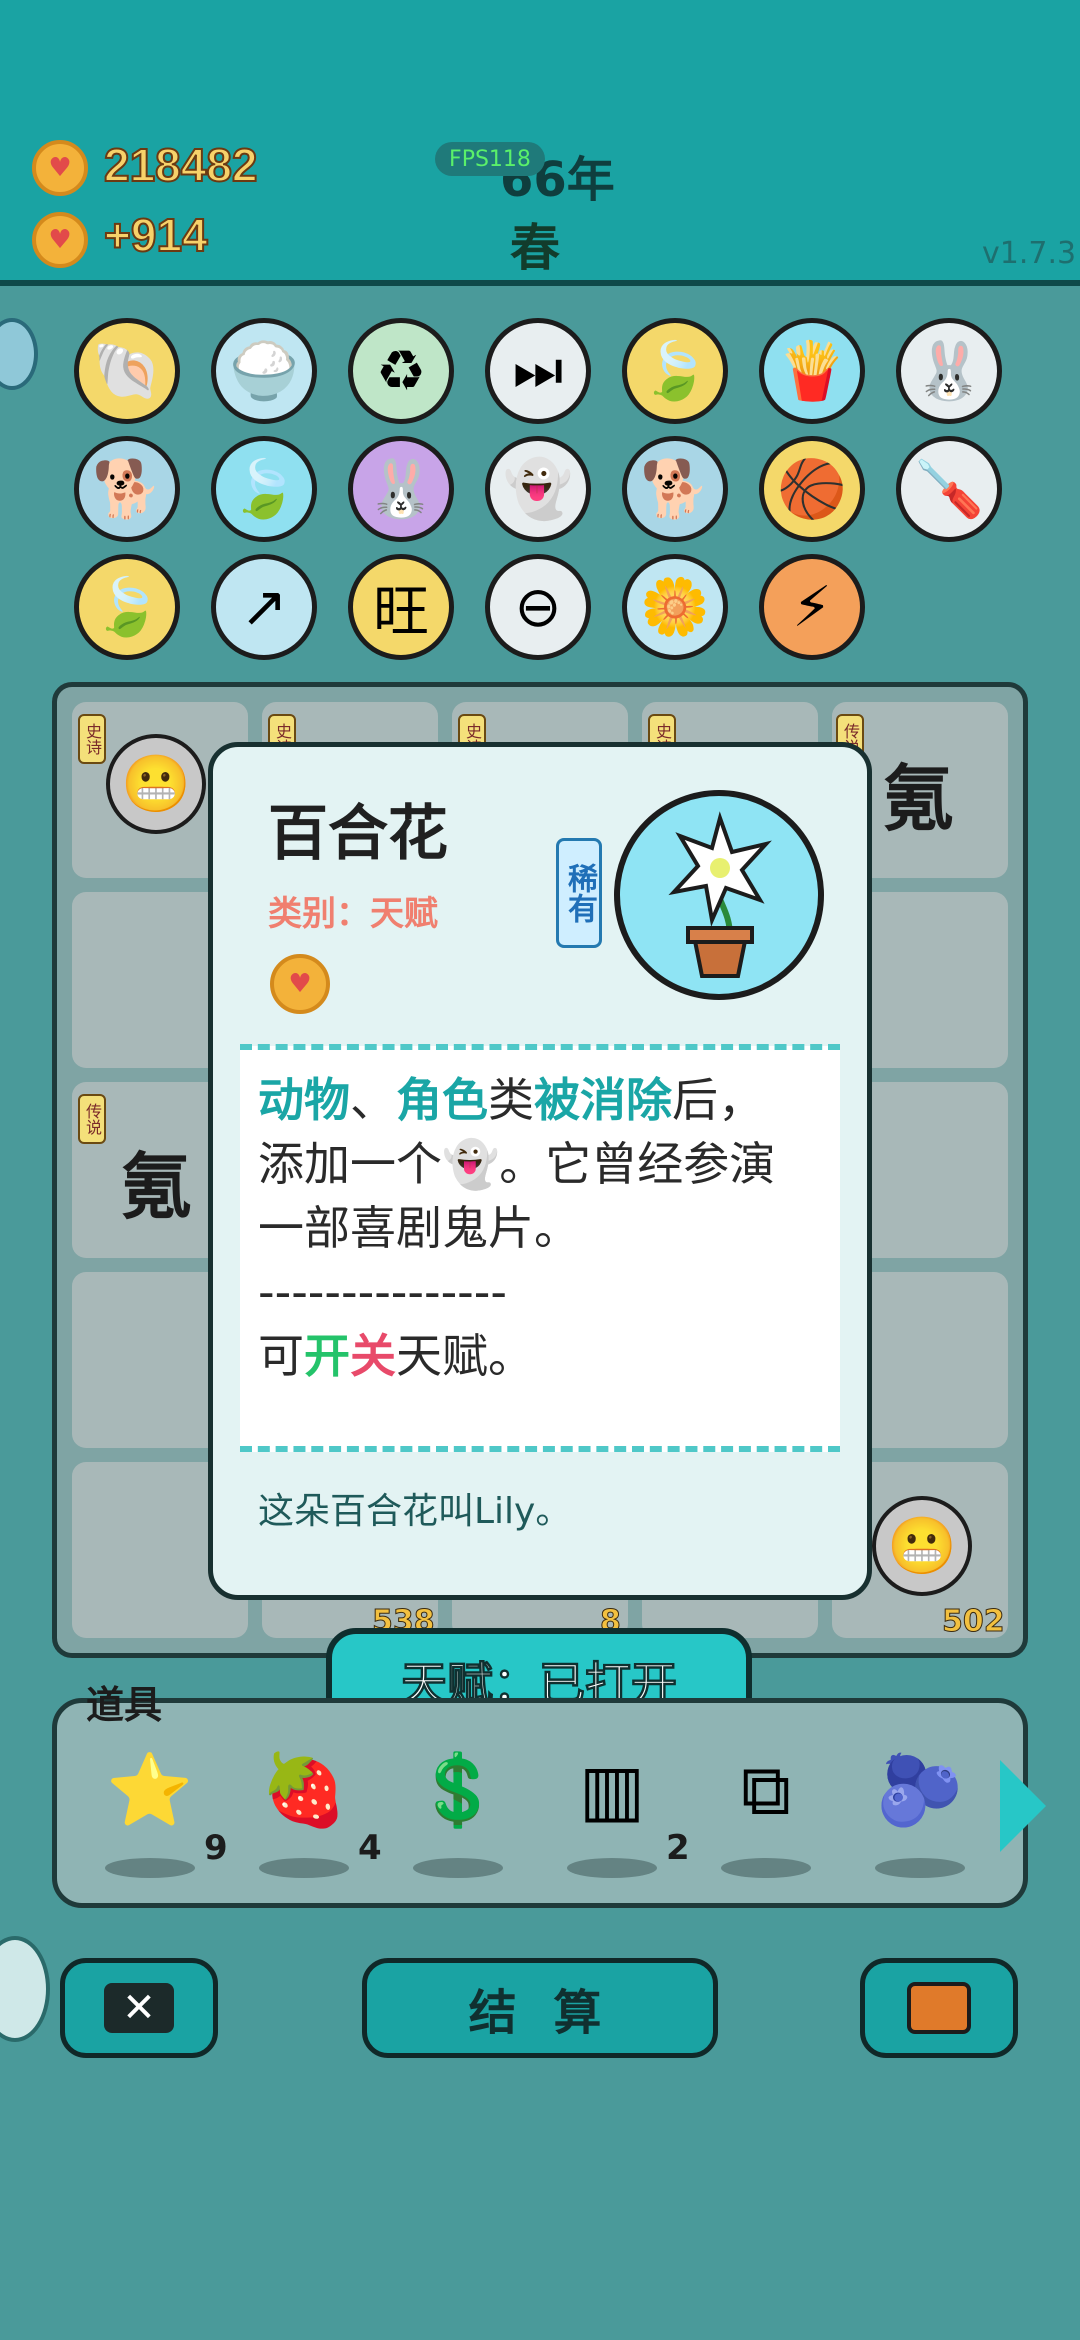  What do you see at coordinates (216, 1848) in the screenshot?
I see `item-count: 9` at bounding box center [216, 1848].